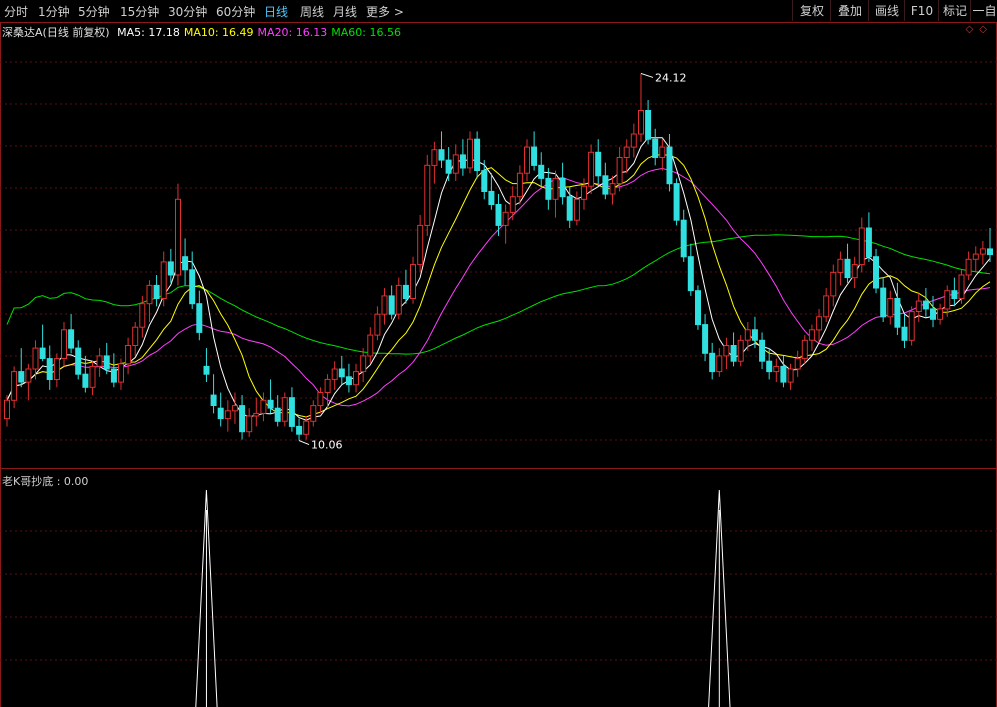 The height and width of the screenshot is (707, 997). Describe the element at coordinates (304, 443) in the screenshot. I see `low-pointer` at that location.